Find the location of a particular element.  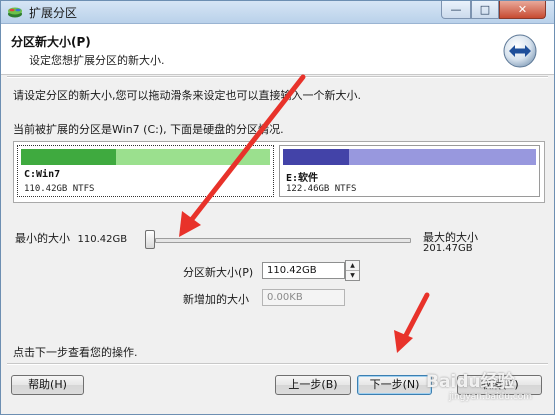

header-subtitle: 设定您想扩展分区的新大小. is located at coordinates (97, 60).